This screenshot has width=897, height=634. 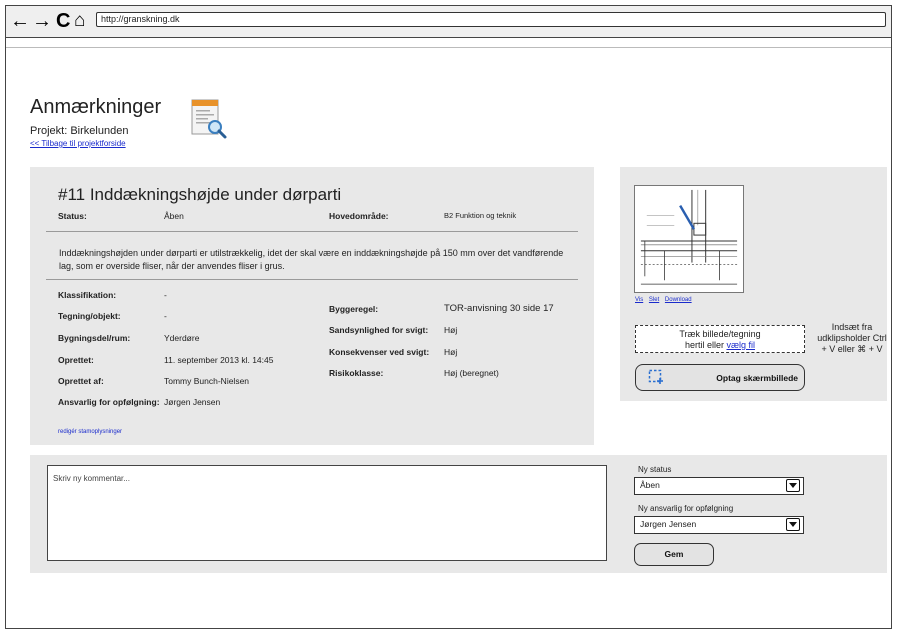 What do you see at coordinates (379, 330) in the screenshot?
I see `failure-probability-label: Sandsynlighed for svigt:` at bounding box center [379, 330].